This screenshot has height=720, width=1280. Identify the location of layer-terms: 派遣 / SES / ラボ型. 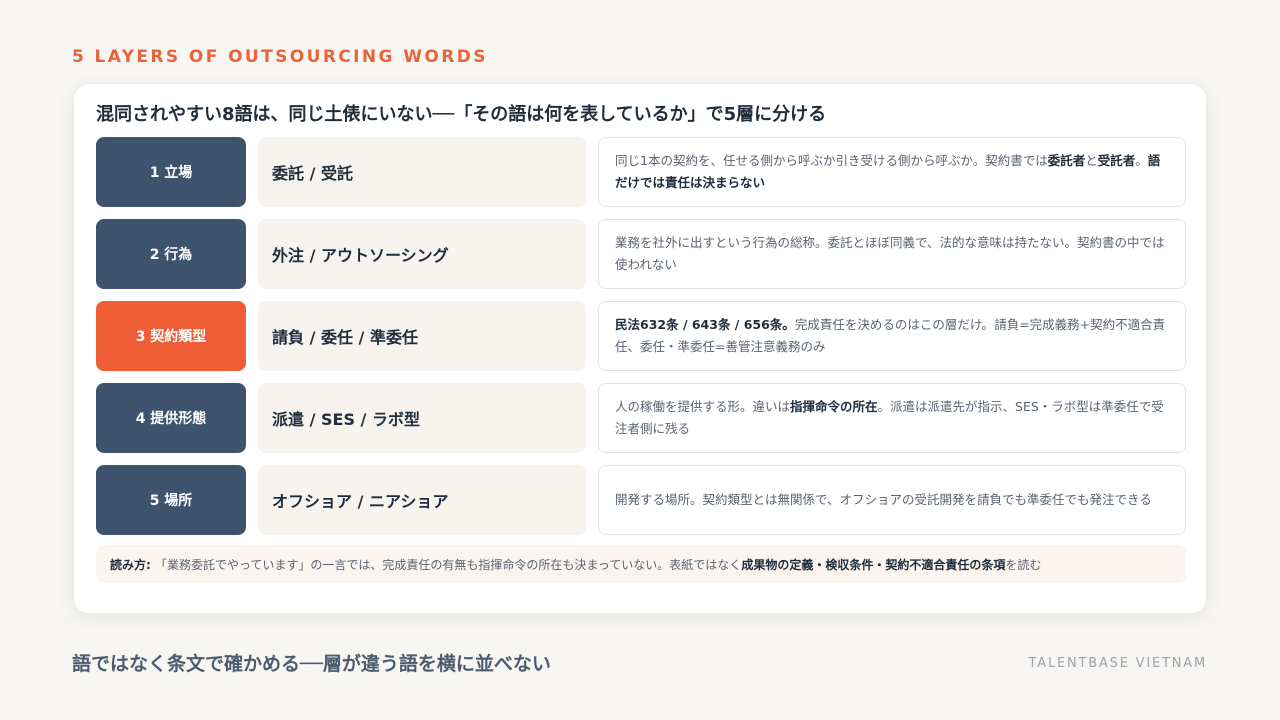
(422, 418).